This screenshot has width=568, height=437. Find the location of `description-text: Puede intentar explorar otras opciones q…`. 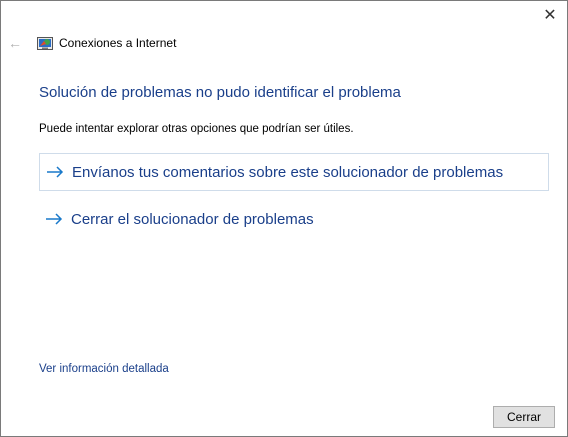

description-text: Puede intentar explorar otras opciones q… is located at coordinates (196, 129).